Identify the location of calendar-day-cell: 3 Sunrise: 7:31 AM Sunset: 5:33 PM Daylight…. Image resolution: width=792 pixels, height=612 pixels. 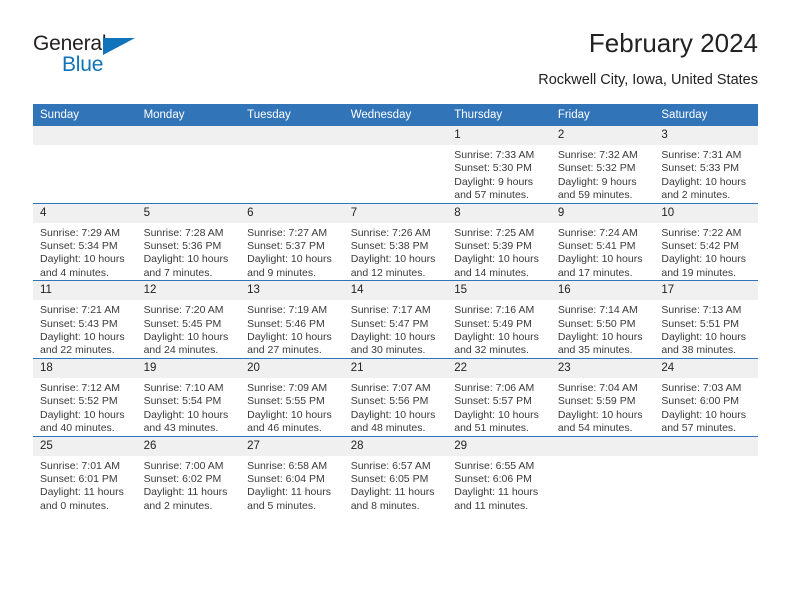
(706, 165).